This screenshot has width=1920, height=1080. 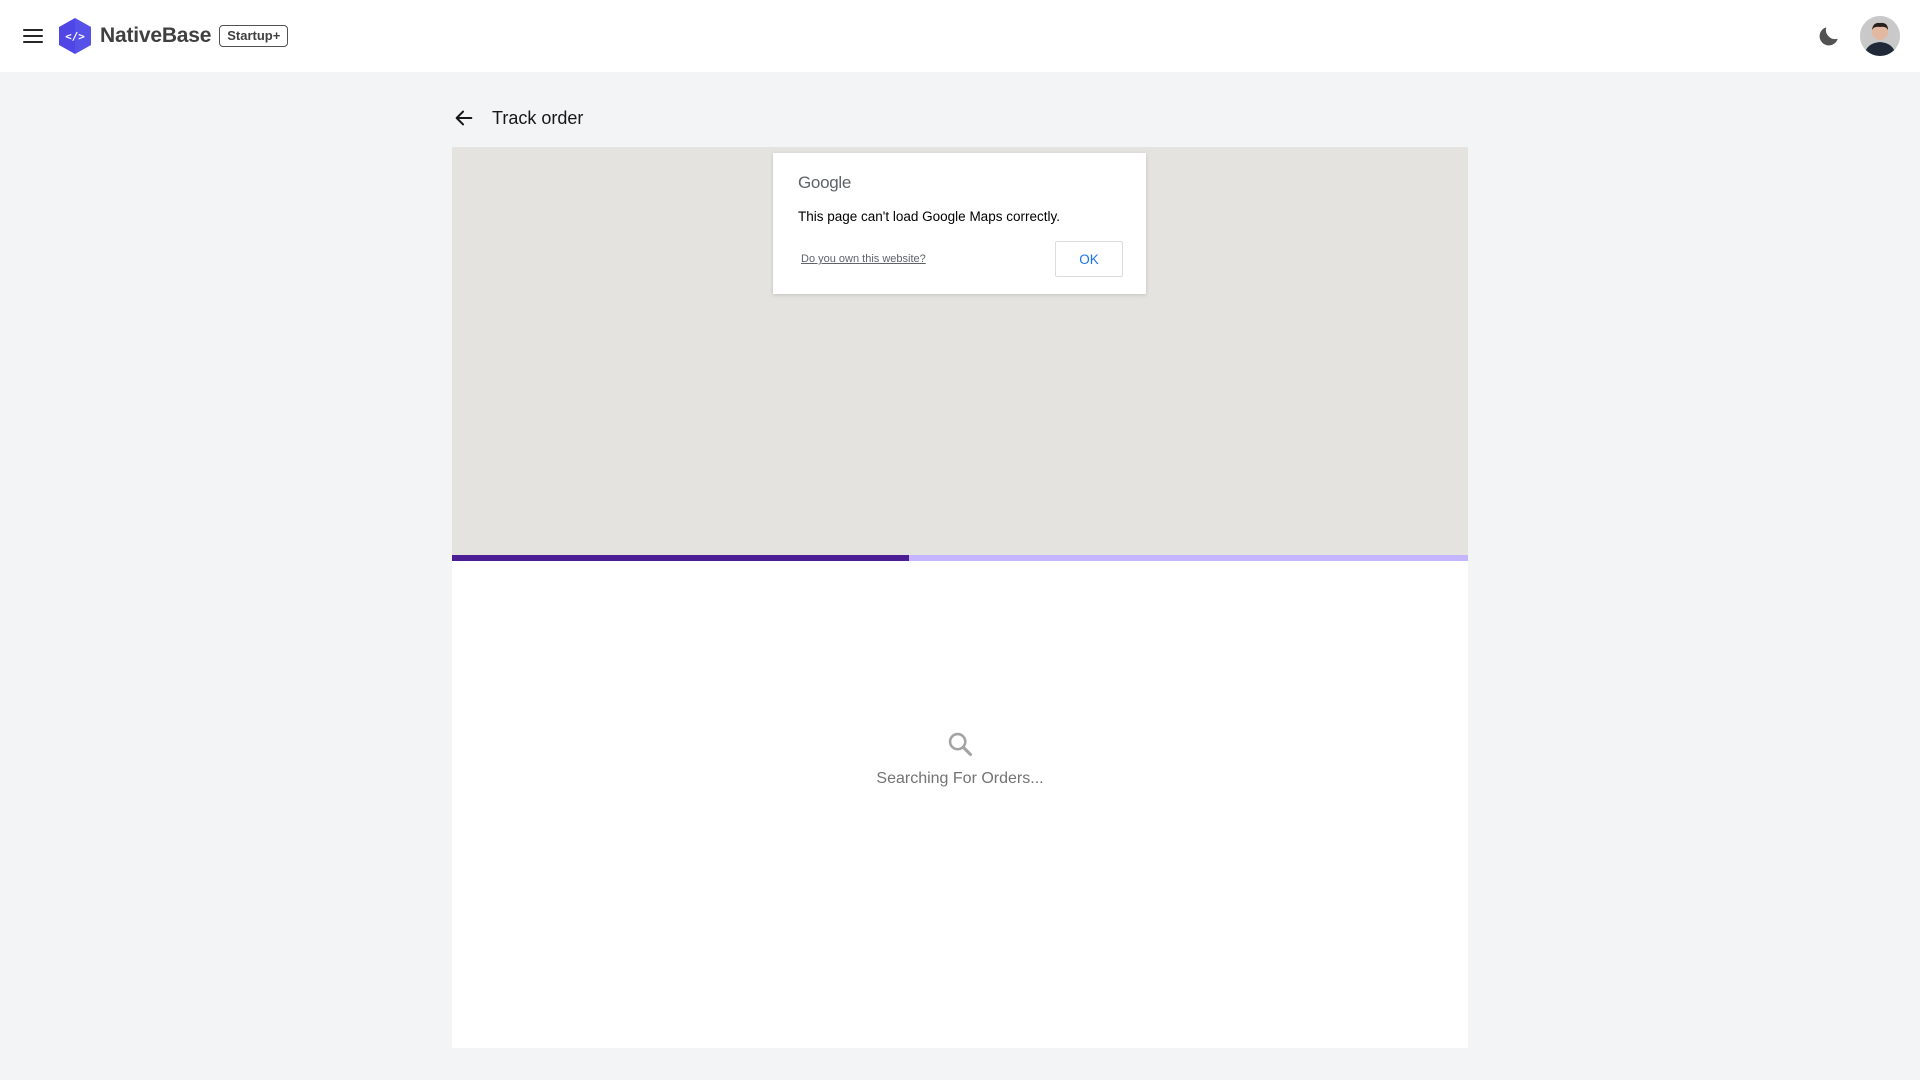 What do you see at coordinates (254, 36) in the screenshot?
I see `plan-badge: Startup+` at bounding box center [254, 36].